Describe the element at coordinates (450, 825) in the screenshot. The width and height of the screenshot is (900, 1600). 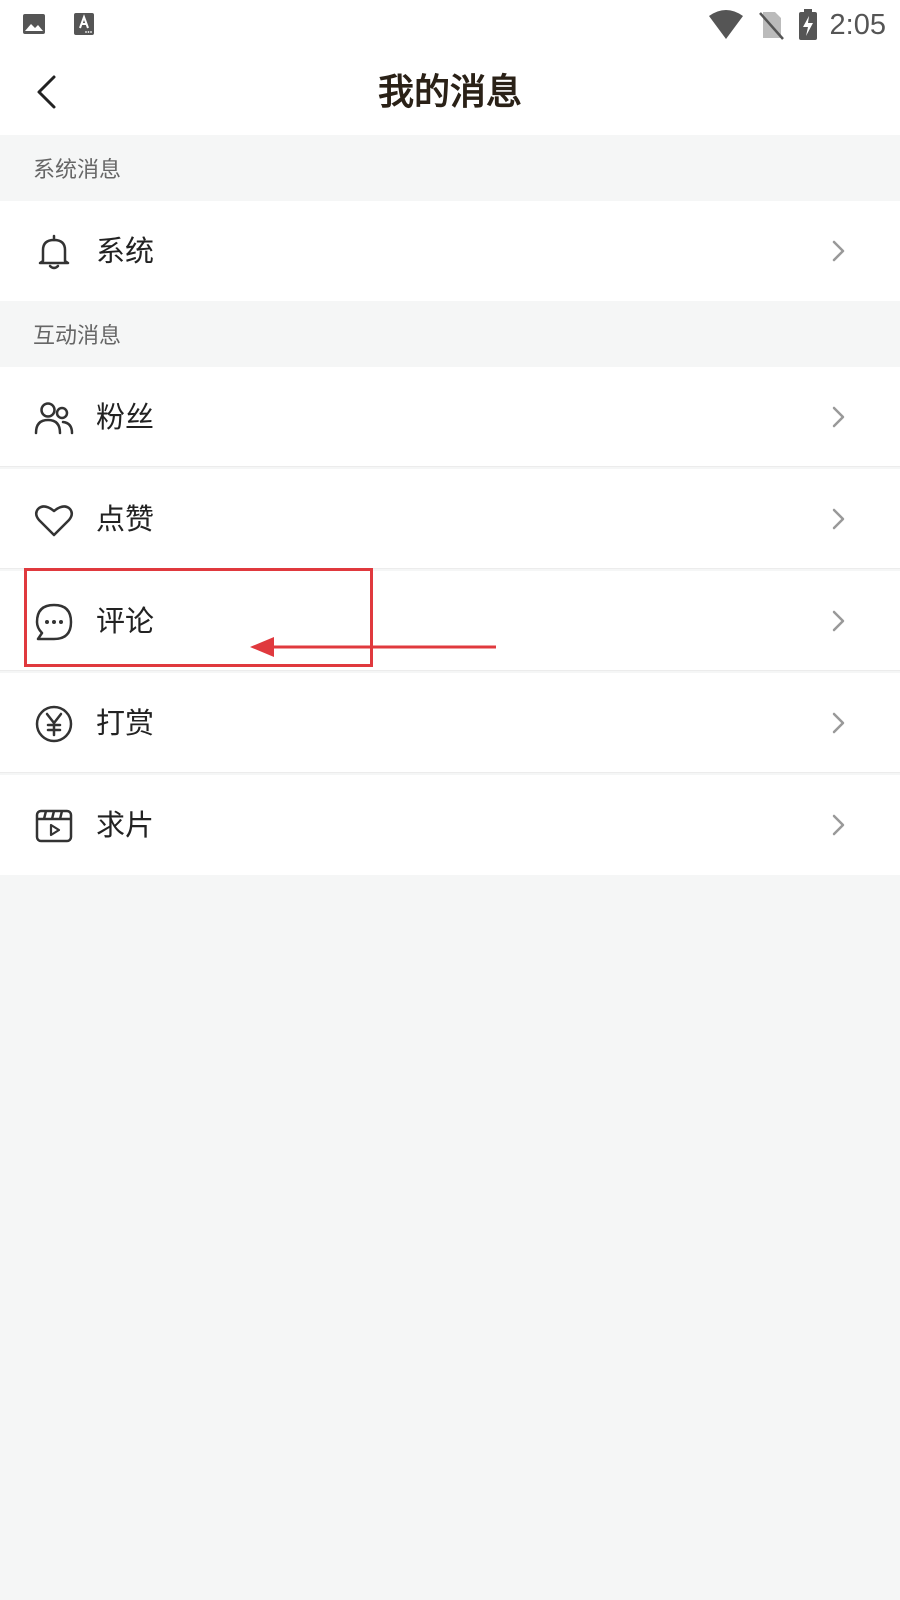
I see `list-item-requests: 求片` at that location.